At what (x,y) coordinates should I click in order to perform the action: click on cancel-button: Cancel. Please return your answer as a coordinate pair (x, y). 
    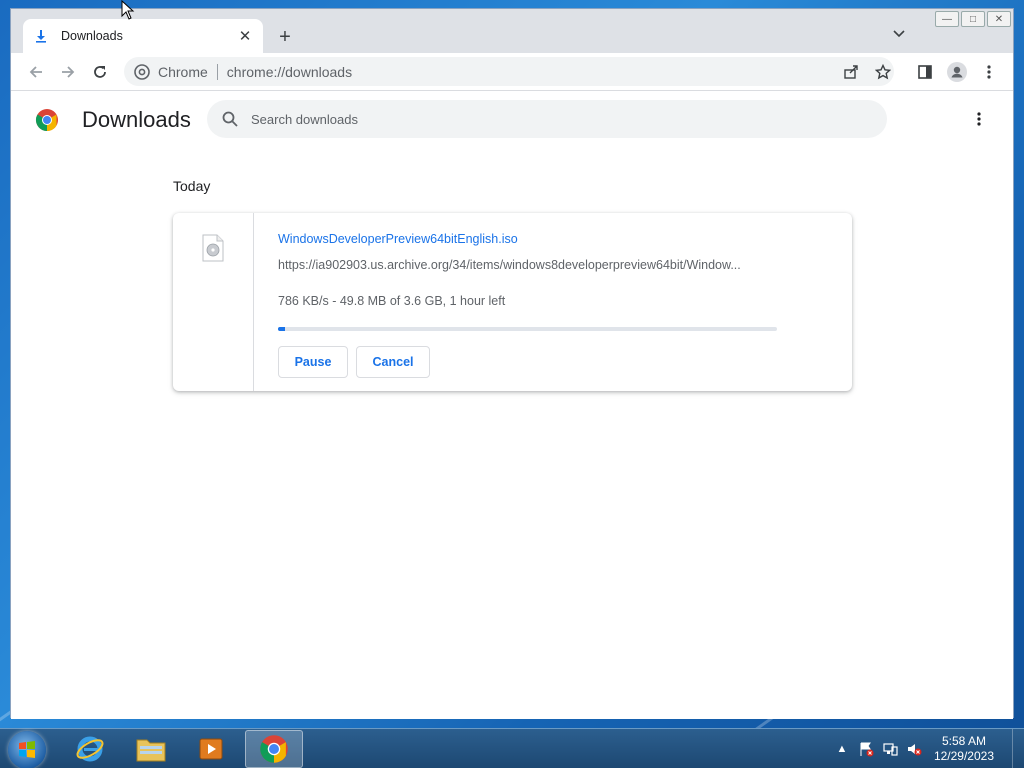
    Looking at the image, I should click on (393, 362).